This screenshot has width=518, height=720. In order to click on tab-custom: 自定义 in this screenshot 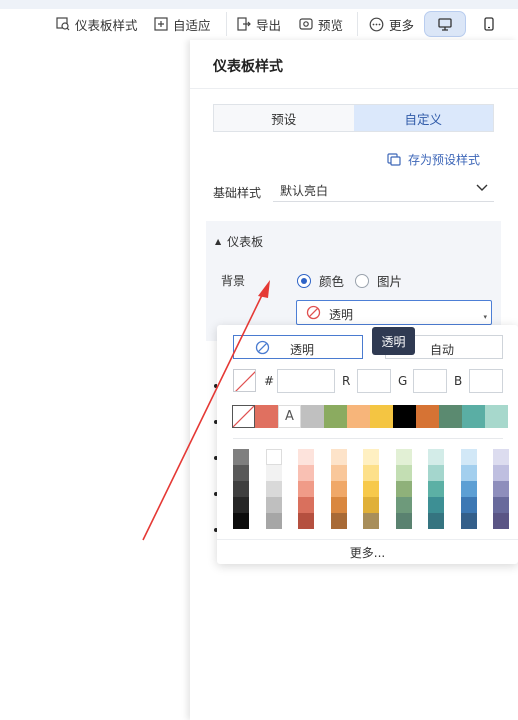, I will do `click(423, 118)`.